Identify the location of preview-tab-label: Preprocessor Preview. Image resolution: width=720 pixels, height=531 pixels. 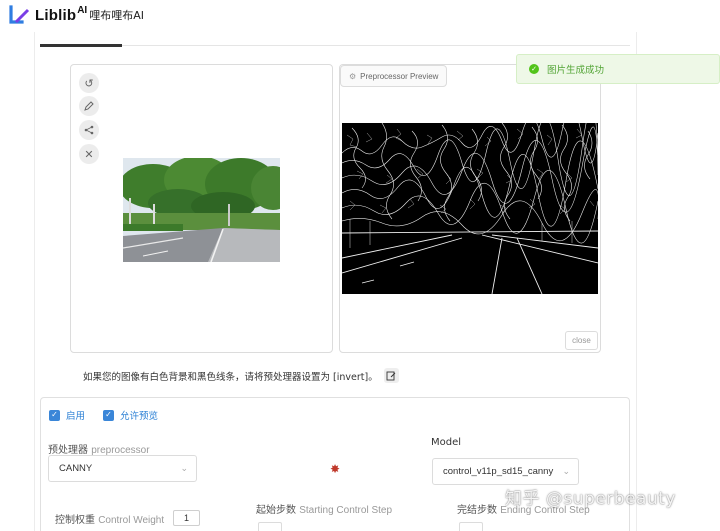
(399, 76).